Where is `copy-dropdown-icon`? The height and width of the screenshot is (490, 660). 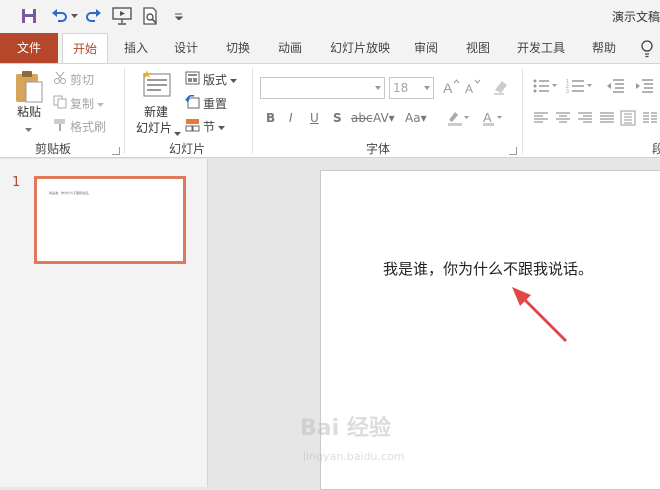
copy-dropdown-icon is located at coordinates (101, 104).